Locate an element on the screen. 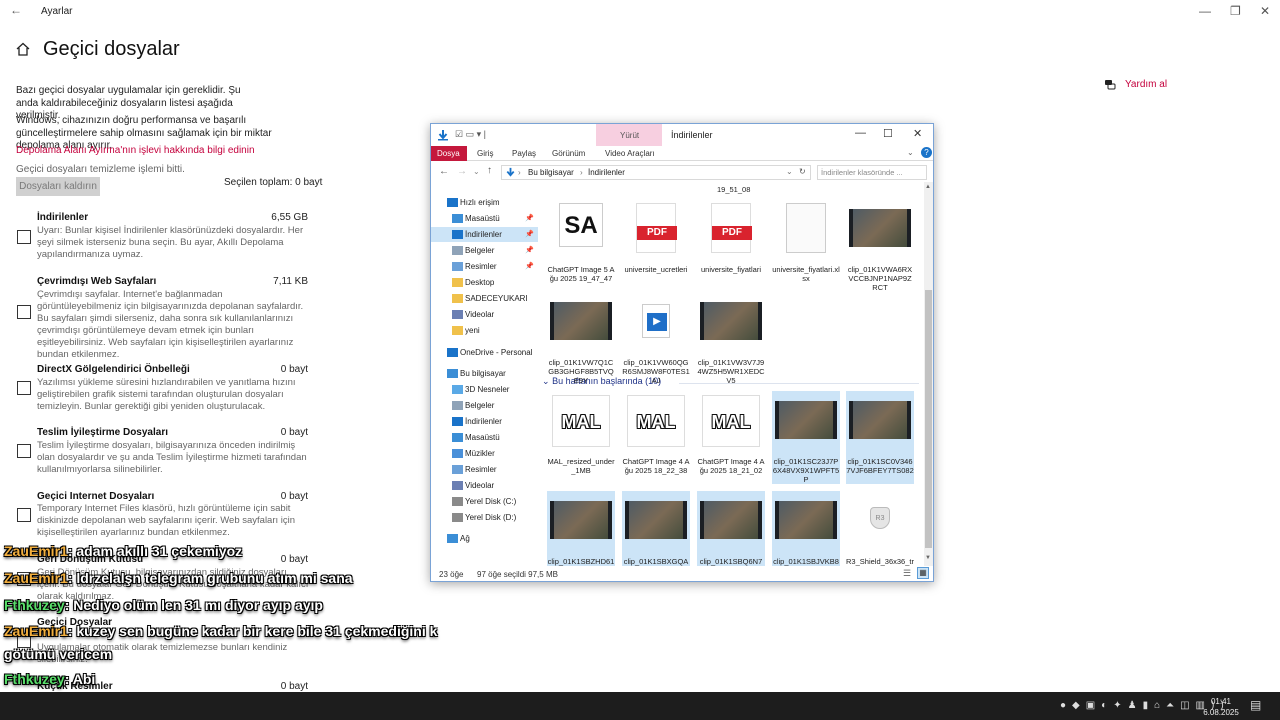 The height and width of the screenshot is (720, 1280). file-item: clip_01K1SC0V3467VJF6BFEY7TS082 is located at coordinates (880, 437).